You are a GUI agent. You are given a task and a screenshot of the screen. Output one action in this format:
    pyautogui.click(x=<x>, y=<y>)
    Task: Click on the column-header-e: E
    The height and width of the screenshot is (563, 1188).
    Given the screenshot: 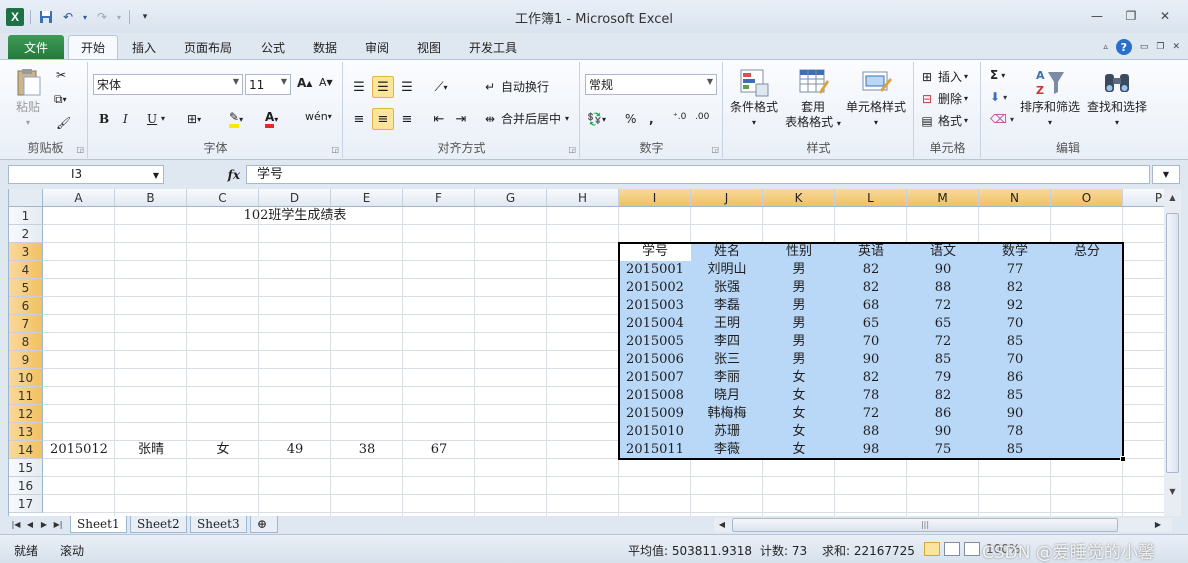 What is the action you would take?
    pyautogui.click(x=367, y=198)
    